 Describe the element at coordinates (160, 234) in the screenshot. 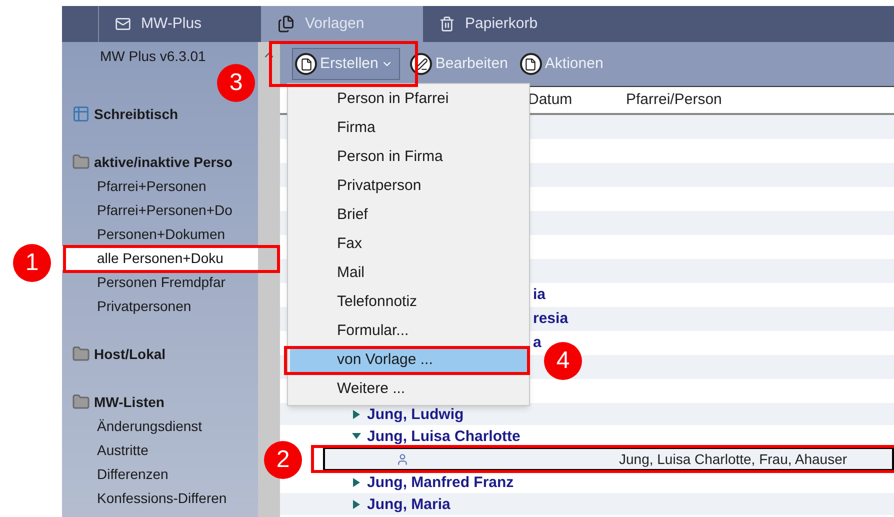

I see `sidebar-item: Personen+Dokumen` at that location.